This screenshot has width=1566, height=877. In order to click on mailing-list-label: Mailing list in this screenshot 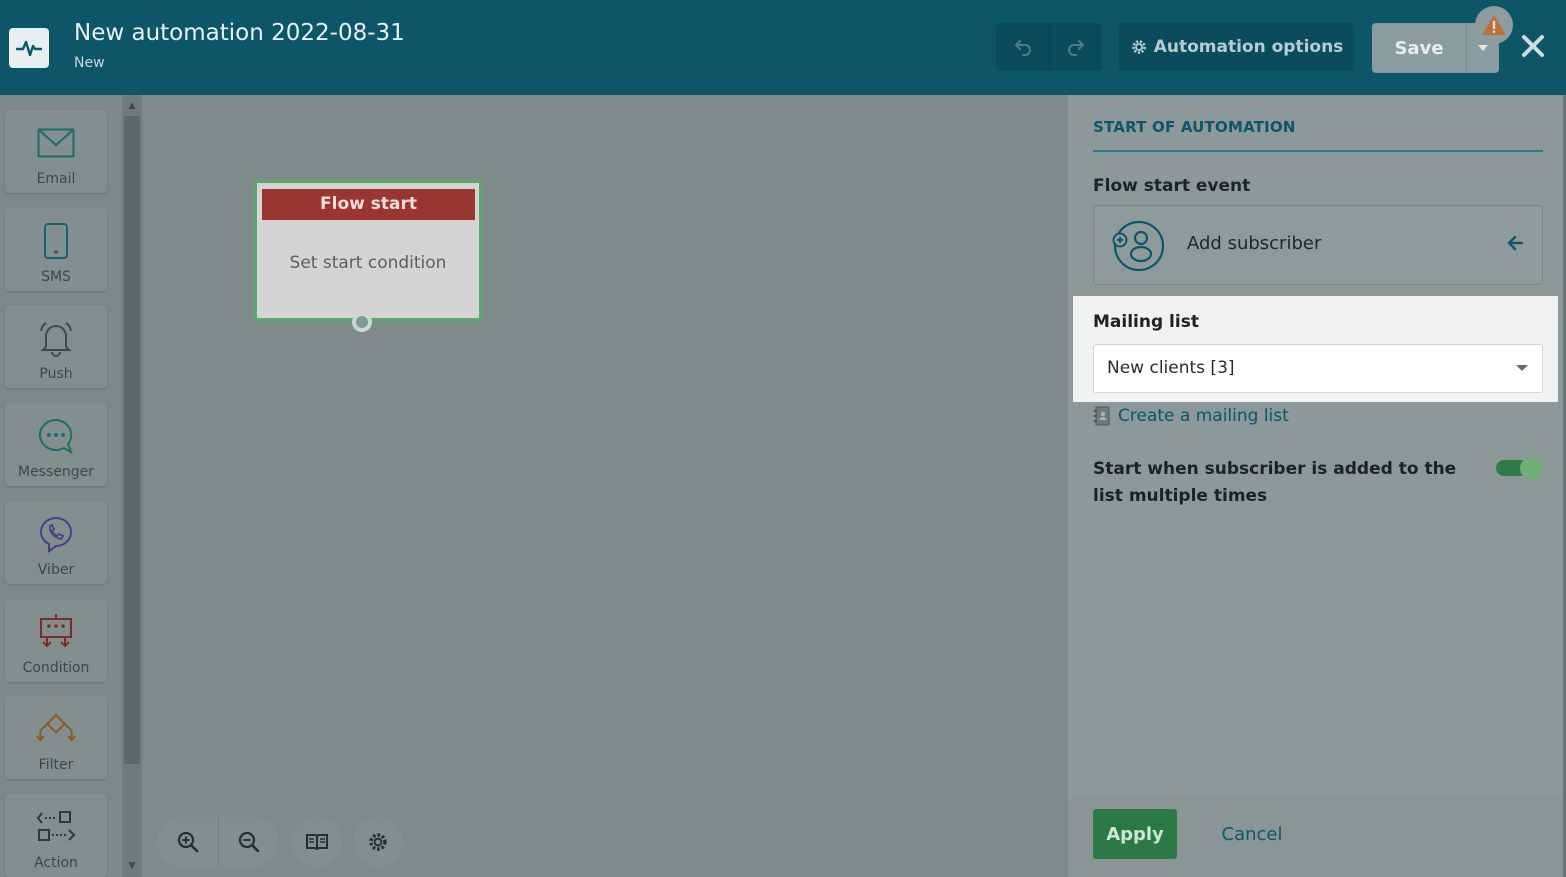, I will do `click(1146, 322)`.